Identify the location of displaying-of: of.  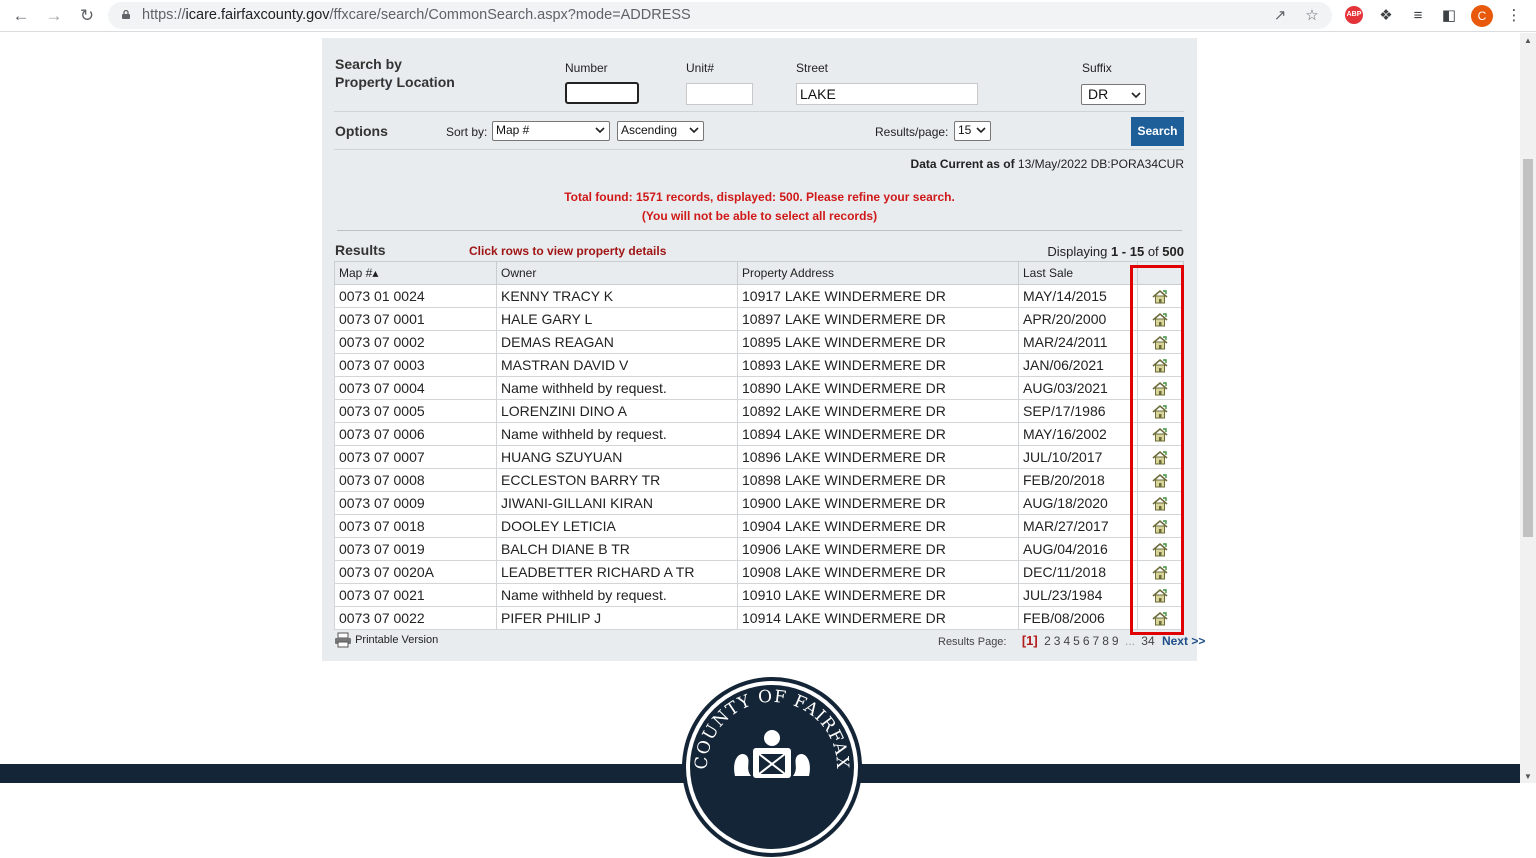
(1153, 251).